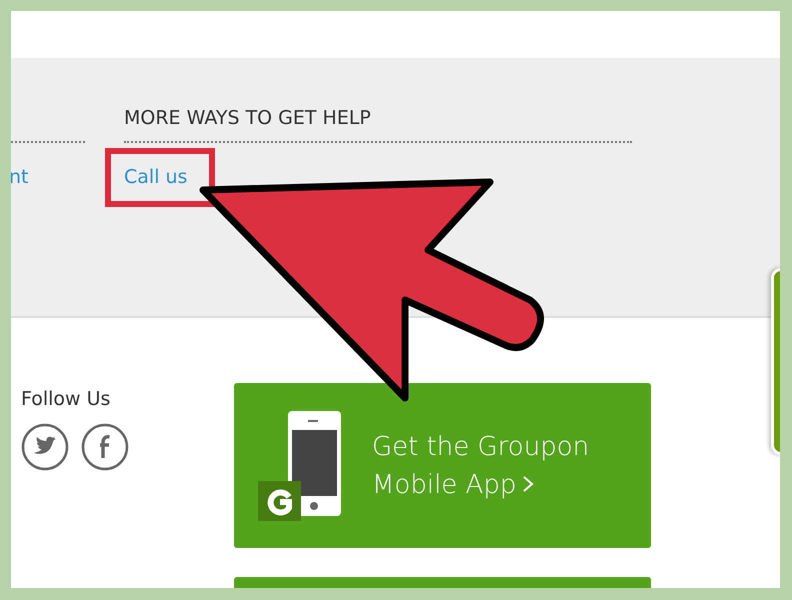  What do you see at coordinates (528, 483) in the screenshot?
I see `chevron-icon` at bounding box center [528, 483].